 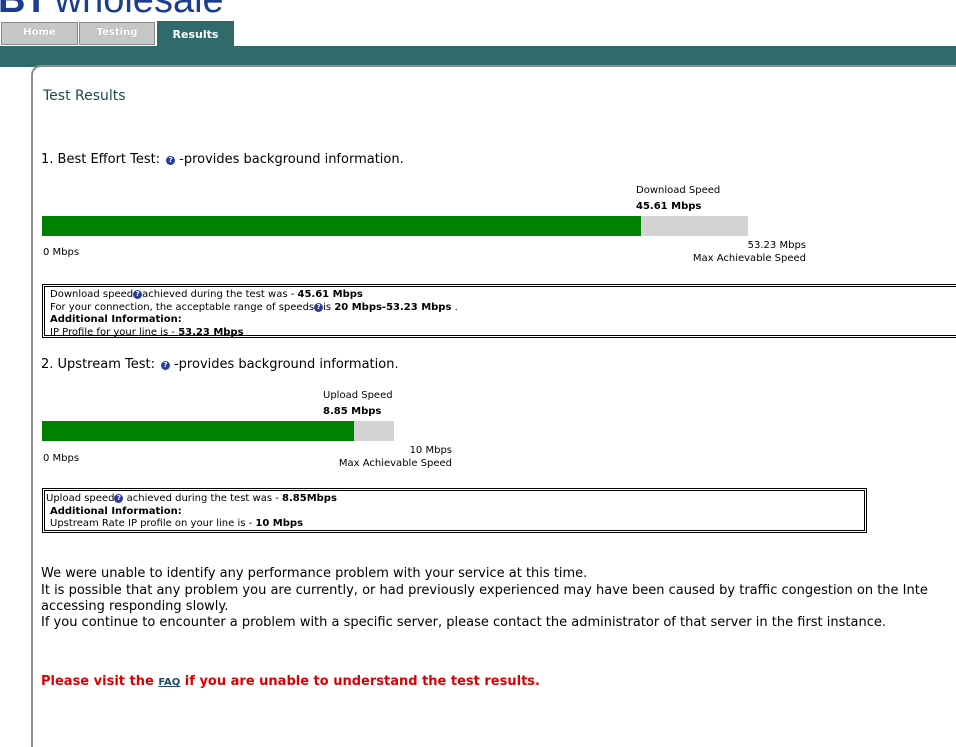 I want to click on acceptable-range-value: 20 Mbps-53.23 Mbps, so click(x=393, y=307).